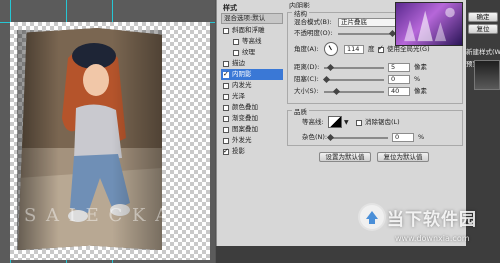 The width and height of the screenshot is (500, 263). I want to click on style-item: 斜面和浮雕, so click(252, 30).